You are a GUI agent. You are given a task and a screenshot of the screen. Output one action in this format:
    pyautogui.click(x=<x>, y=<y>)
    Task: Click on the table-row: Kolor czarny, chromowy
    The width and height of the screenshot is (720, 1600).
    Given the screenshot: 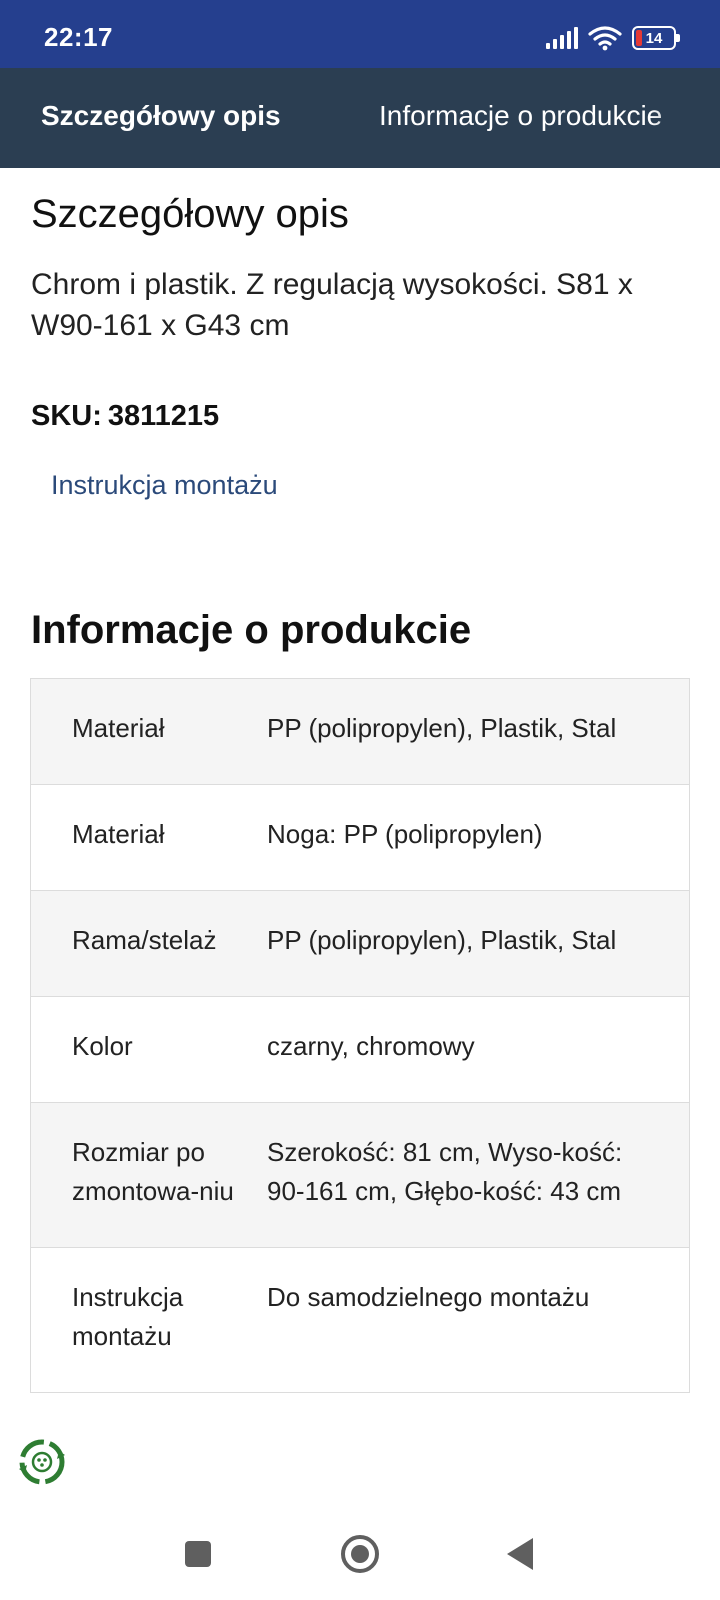 What is the action you would take?
    pyautogui.click(x=360, y=1050)
    